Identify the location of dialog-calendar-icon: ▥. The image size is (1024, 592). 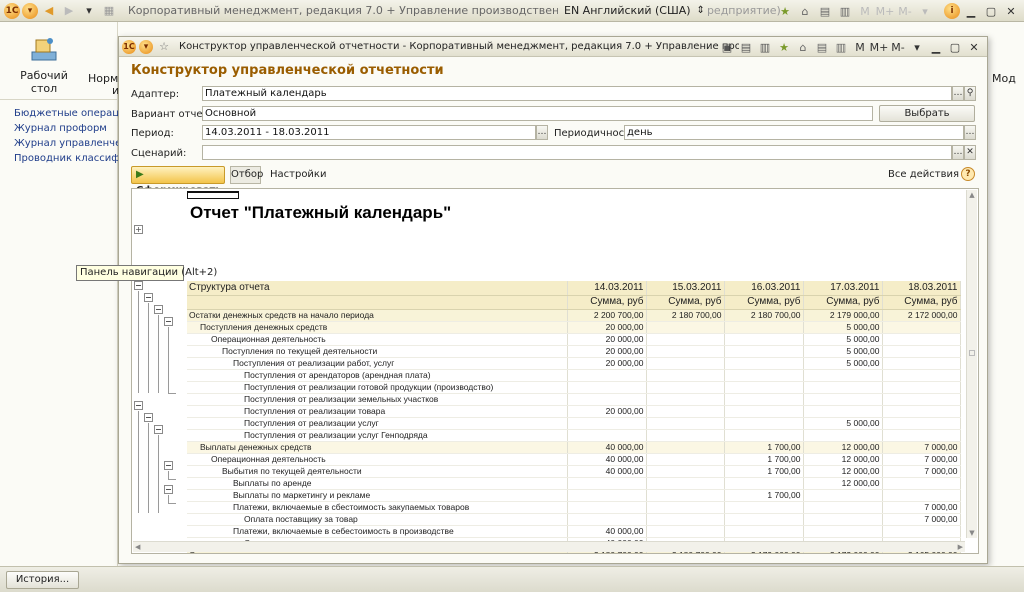
(841, 47).